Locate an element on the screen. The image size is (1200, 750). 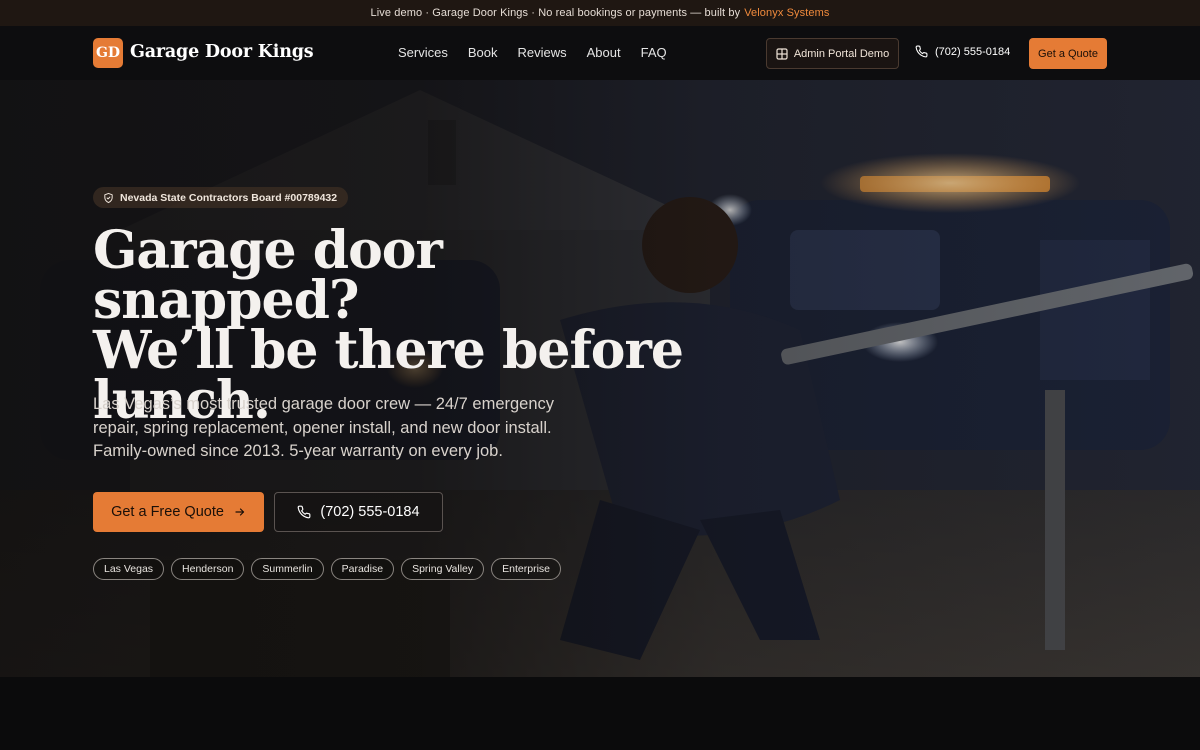
nav-link-reviews: Reviews is located at coordinates (542, 52).